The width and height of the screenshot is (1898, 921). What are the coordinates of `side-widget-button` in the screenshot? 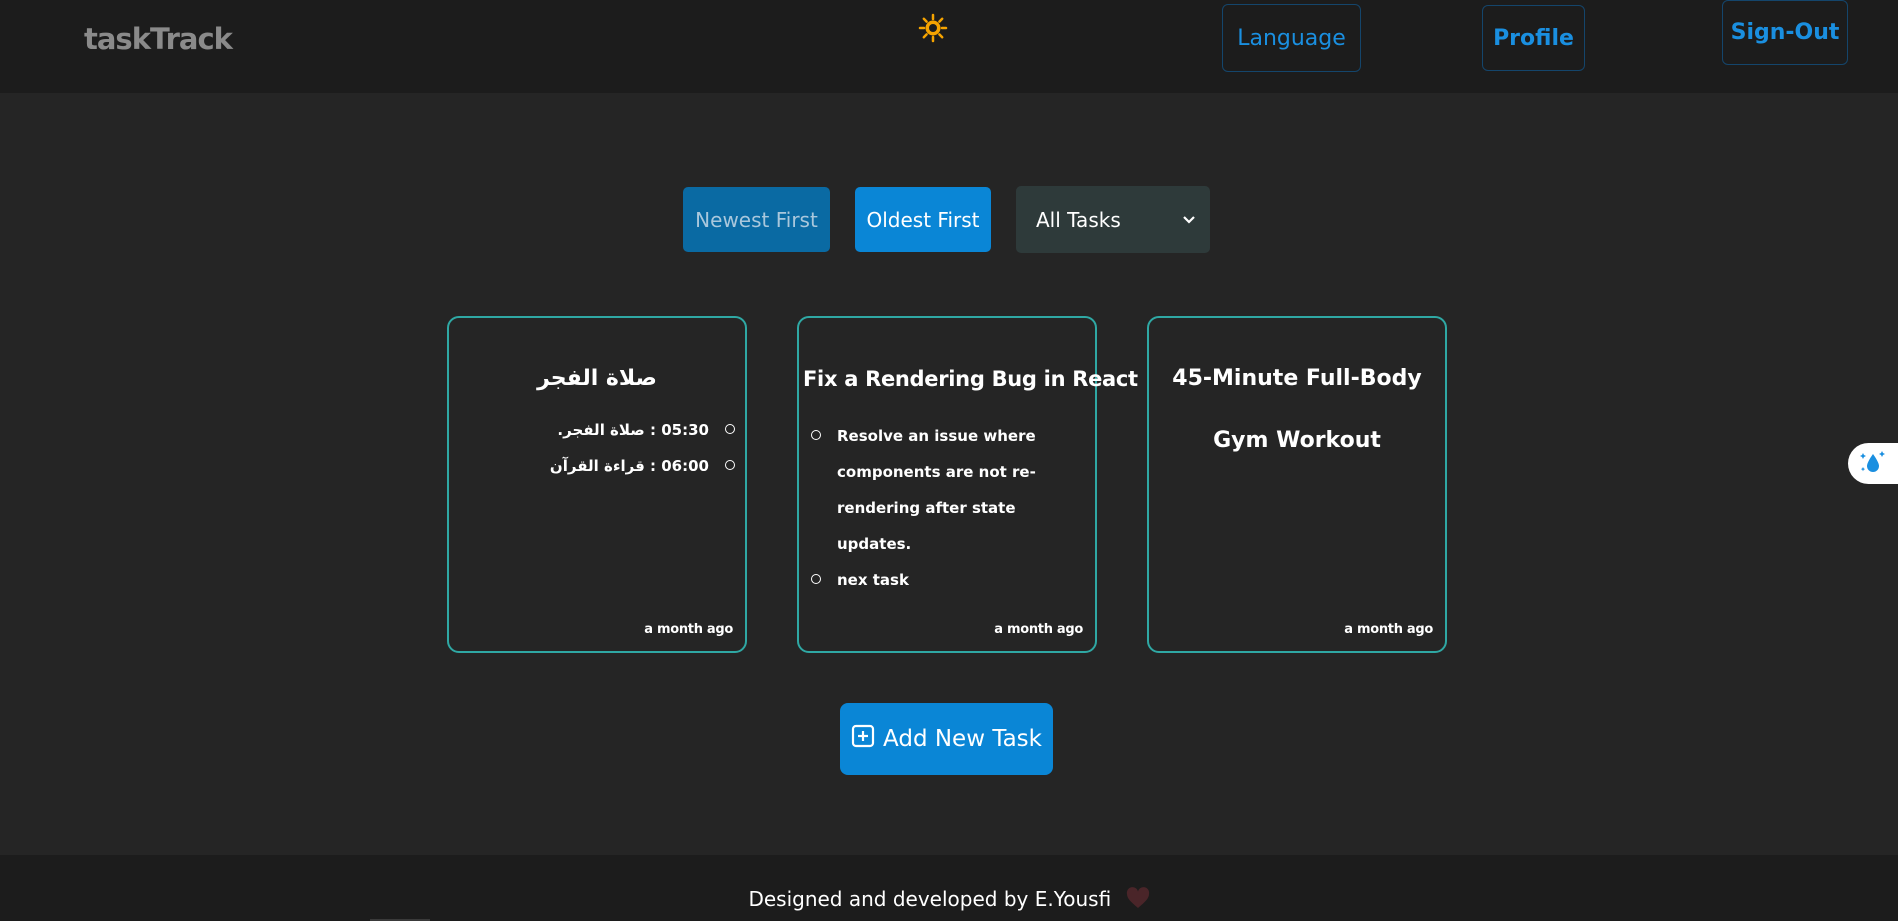 It's located at (1873, 463).